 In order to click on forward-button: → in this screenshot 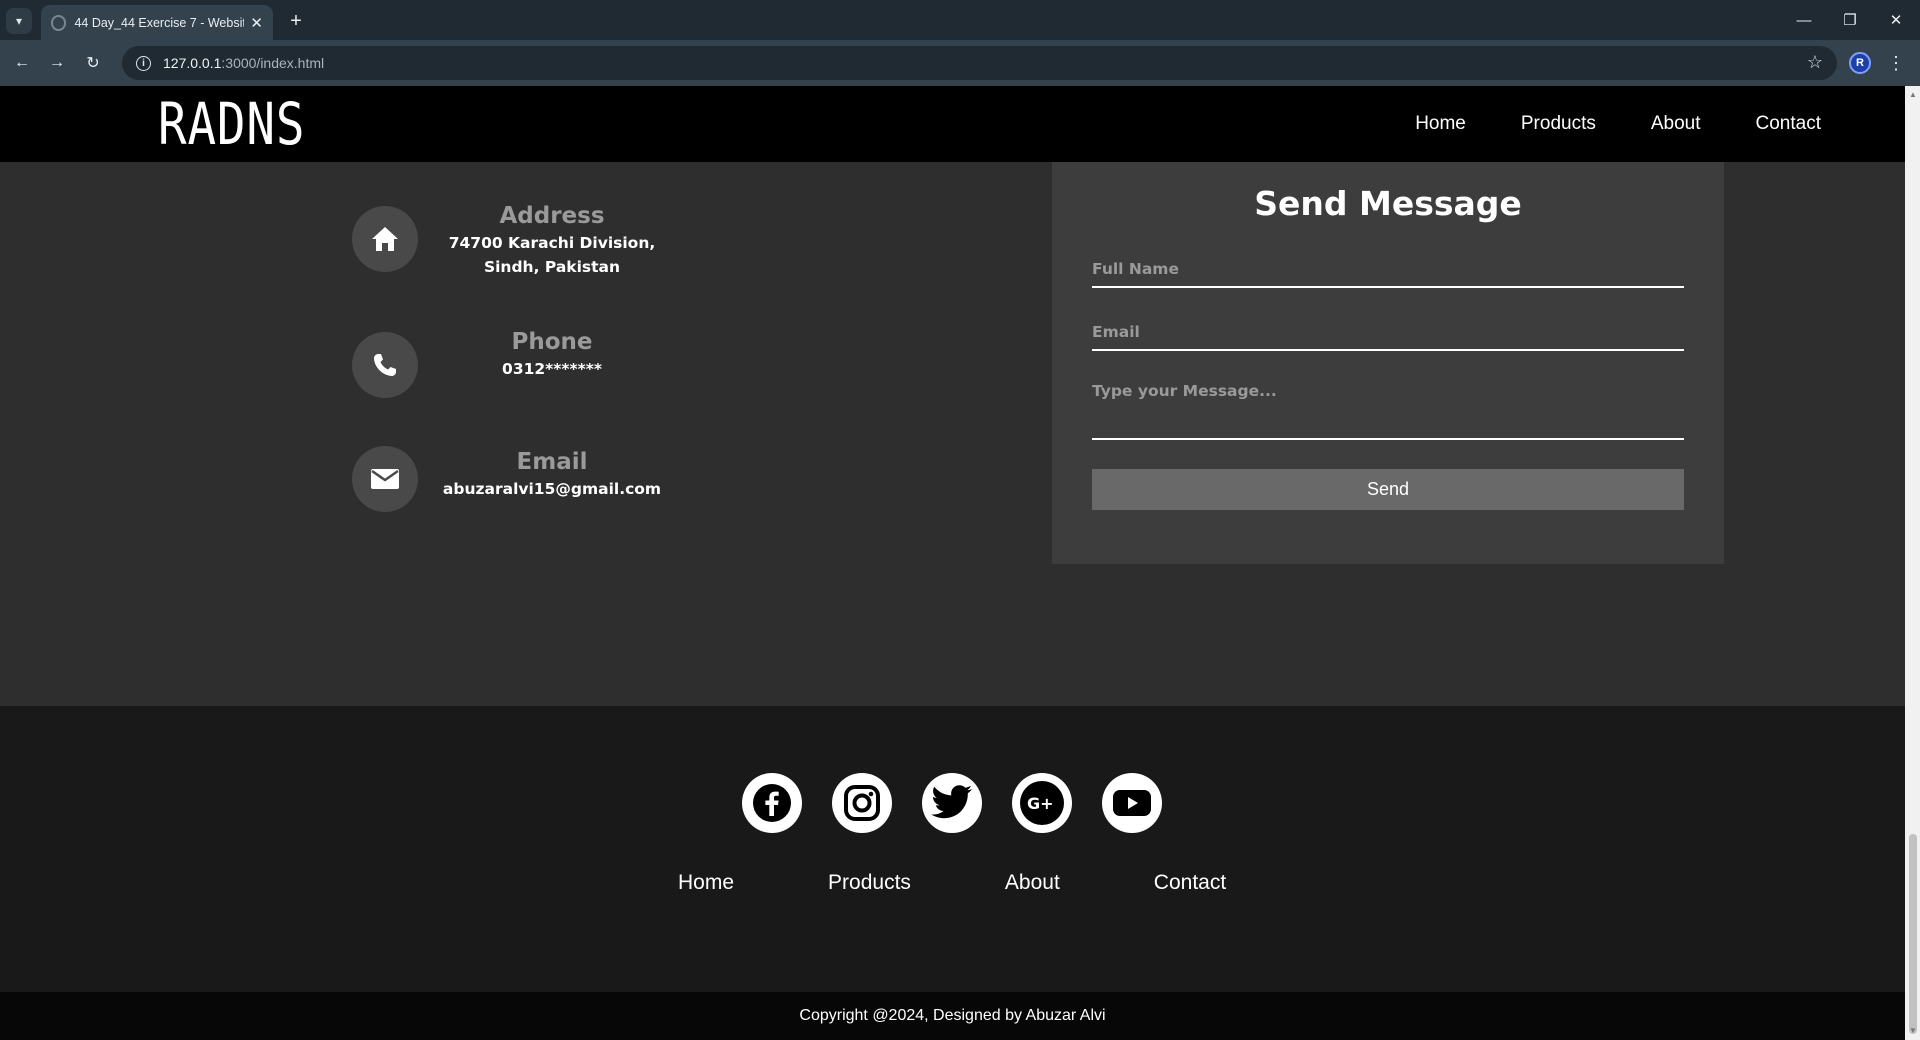, I will do `click(57, 63)`.